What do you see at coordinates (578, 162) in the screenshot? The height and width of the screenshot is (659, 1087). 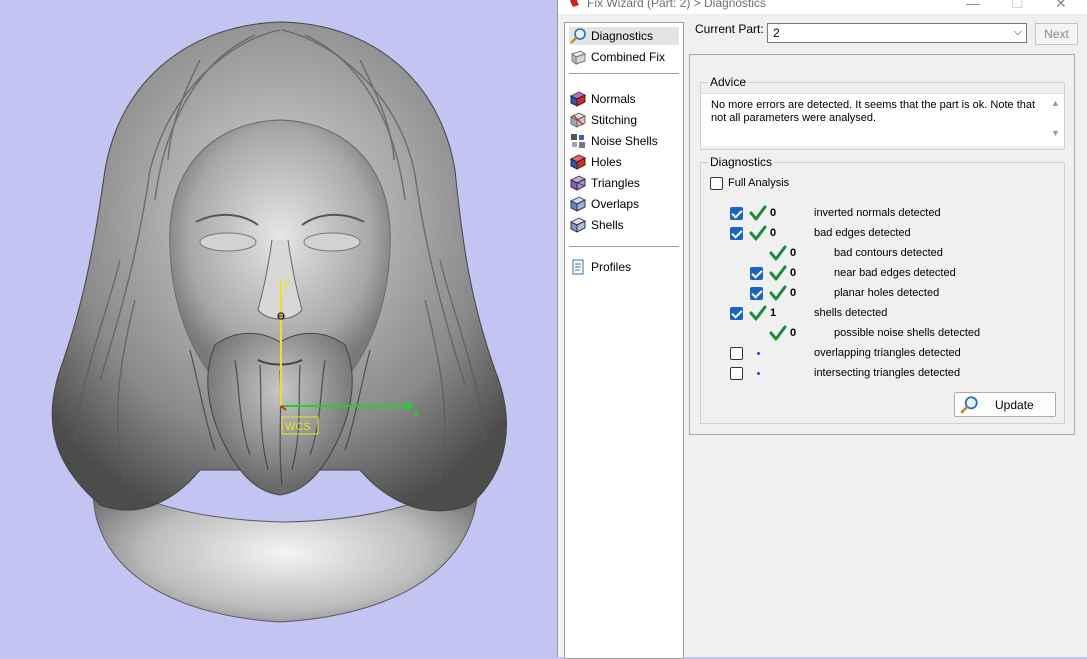 I see `holes-icon` at bounding box center [578, 162].